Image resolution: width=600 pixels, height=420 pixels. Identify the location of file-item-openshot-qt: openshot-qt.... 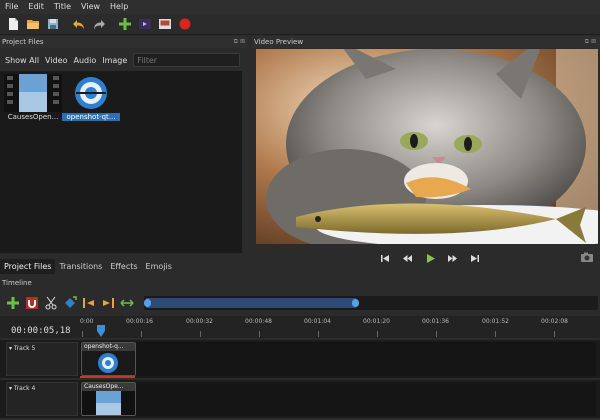
(91, 97).